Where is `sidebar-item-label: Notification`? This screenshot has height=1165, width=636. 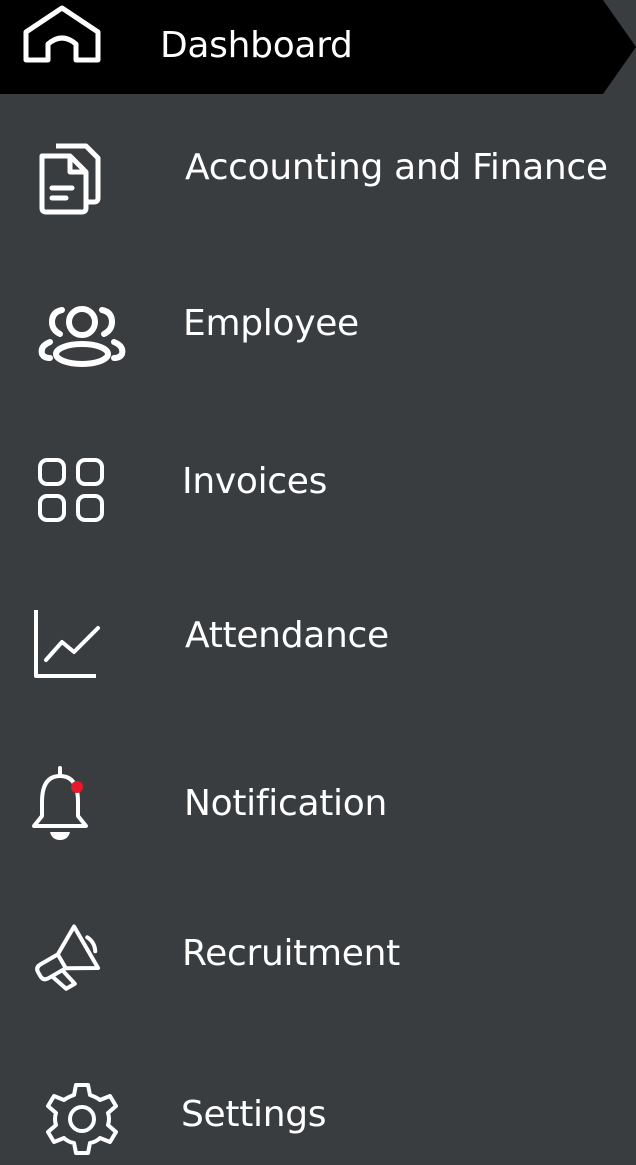 sidebar-item-label: Notification is located at coordinates (285, 803).